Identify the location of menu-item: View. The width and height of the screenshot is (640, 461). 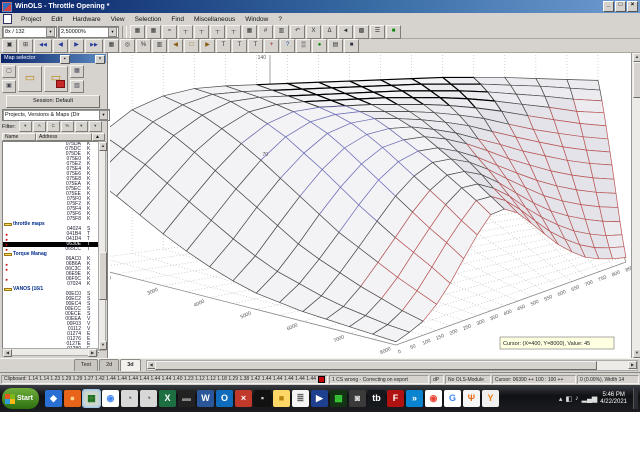
(118, 19).